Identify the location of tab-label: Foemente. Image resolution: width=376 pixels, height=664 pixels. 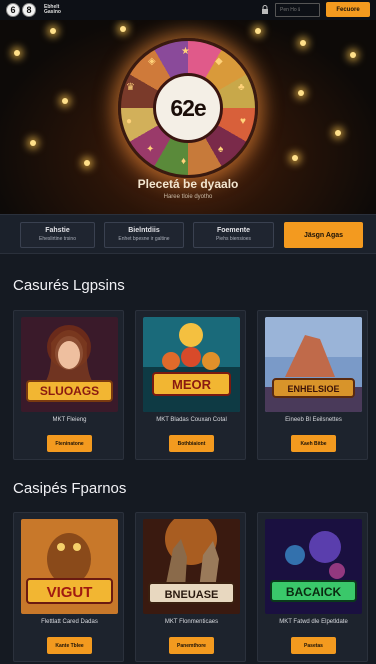
(233, 230).